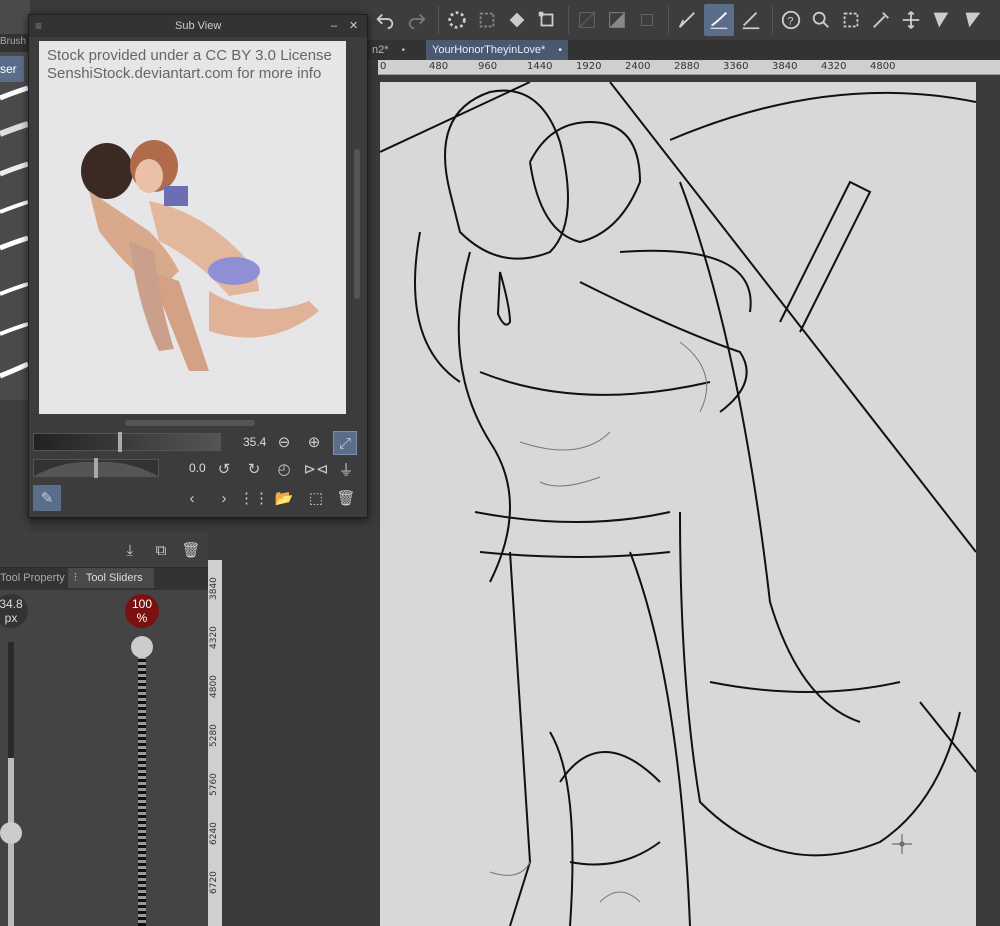 The image size is (1000, 926). What do you see at coordinates (254, 469) in the screenshot?
I see `rotate-right-icon: ↻` at bounding box center [254, 469].